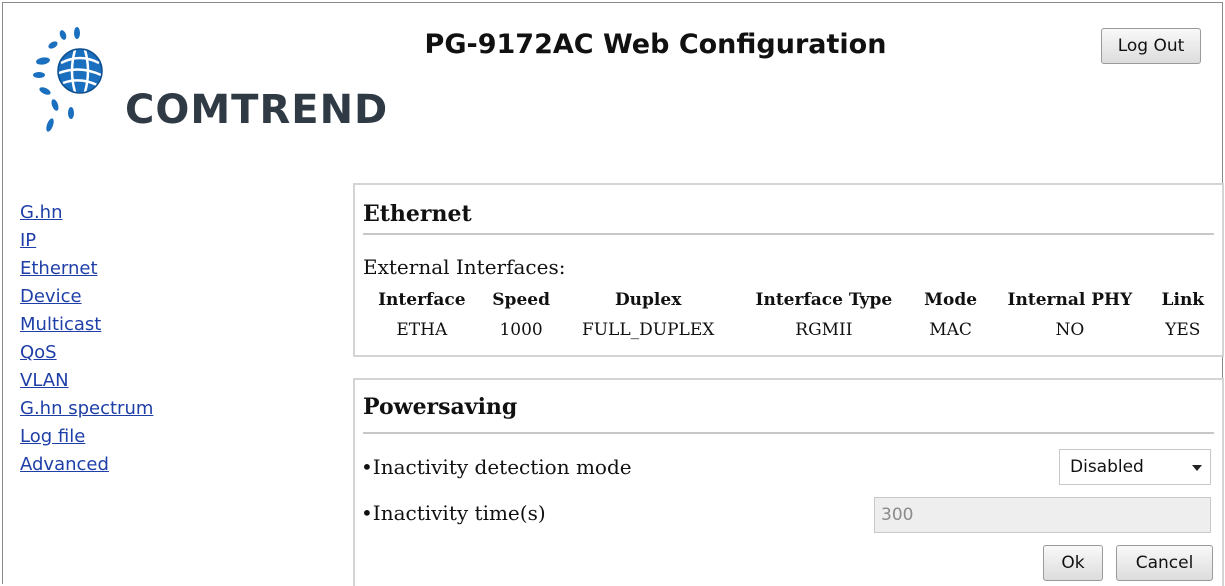 Image resolution: width=1225 pixels, height=586 pixels. I want to click on col-duplex: Duplex, so click(648, 300).